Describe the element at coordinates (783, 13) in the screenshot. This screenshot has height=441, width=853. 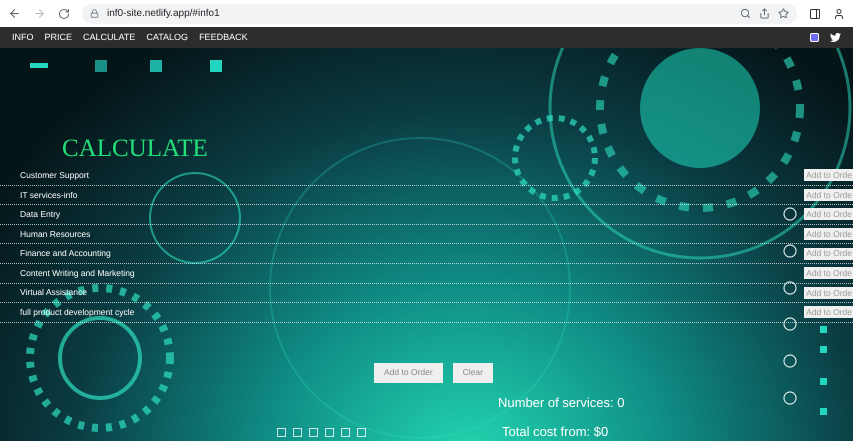
I see `bookmark-star-icon` at that location.